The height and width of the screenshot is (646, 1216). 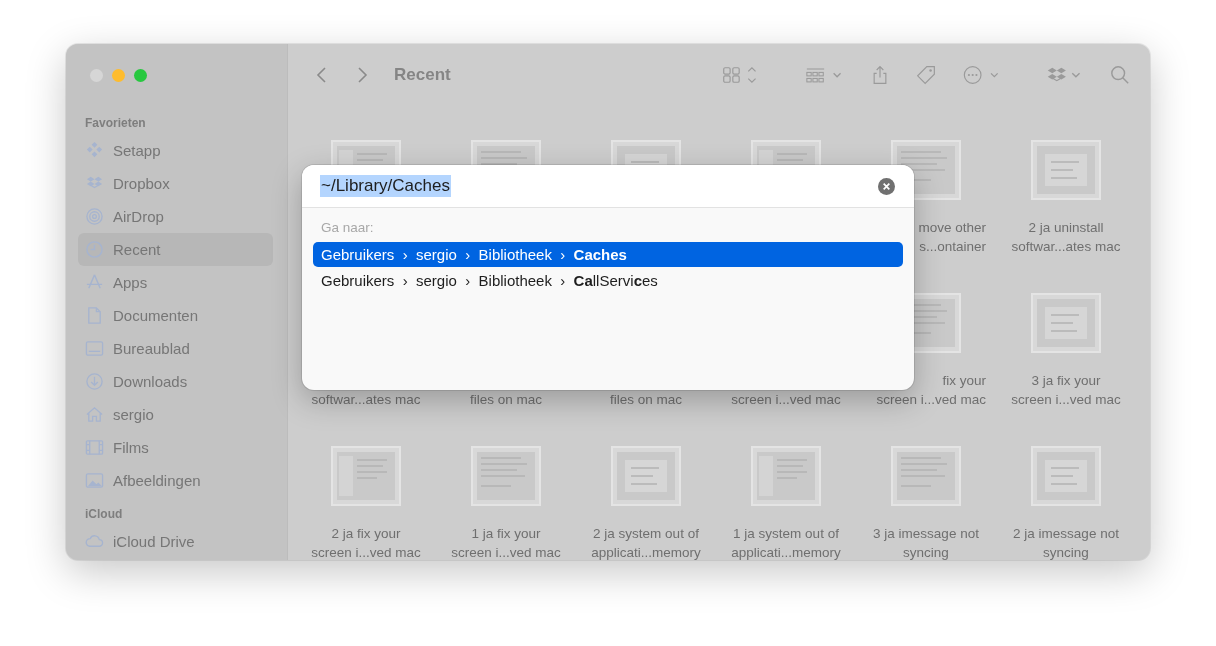 What do you see at coordinates (964, 381) in the screenshot?
I see `file-name: fix your` at bounding box center [964, 381].